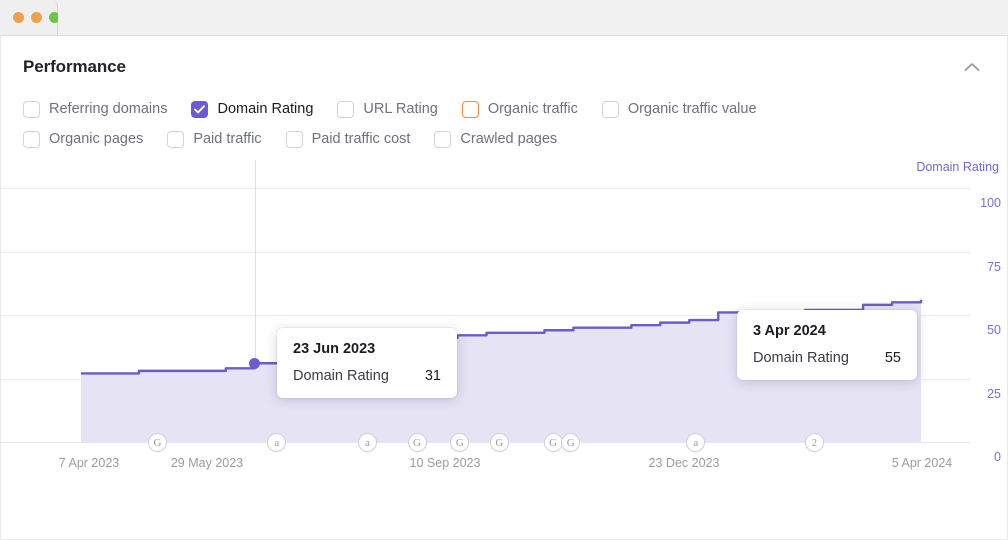 The width and height of the screenshot is (1008, 540). I want to click on checkbox-referring-domains: Referring domains, so click(95, 109).